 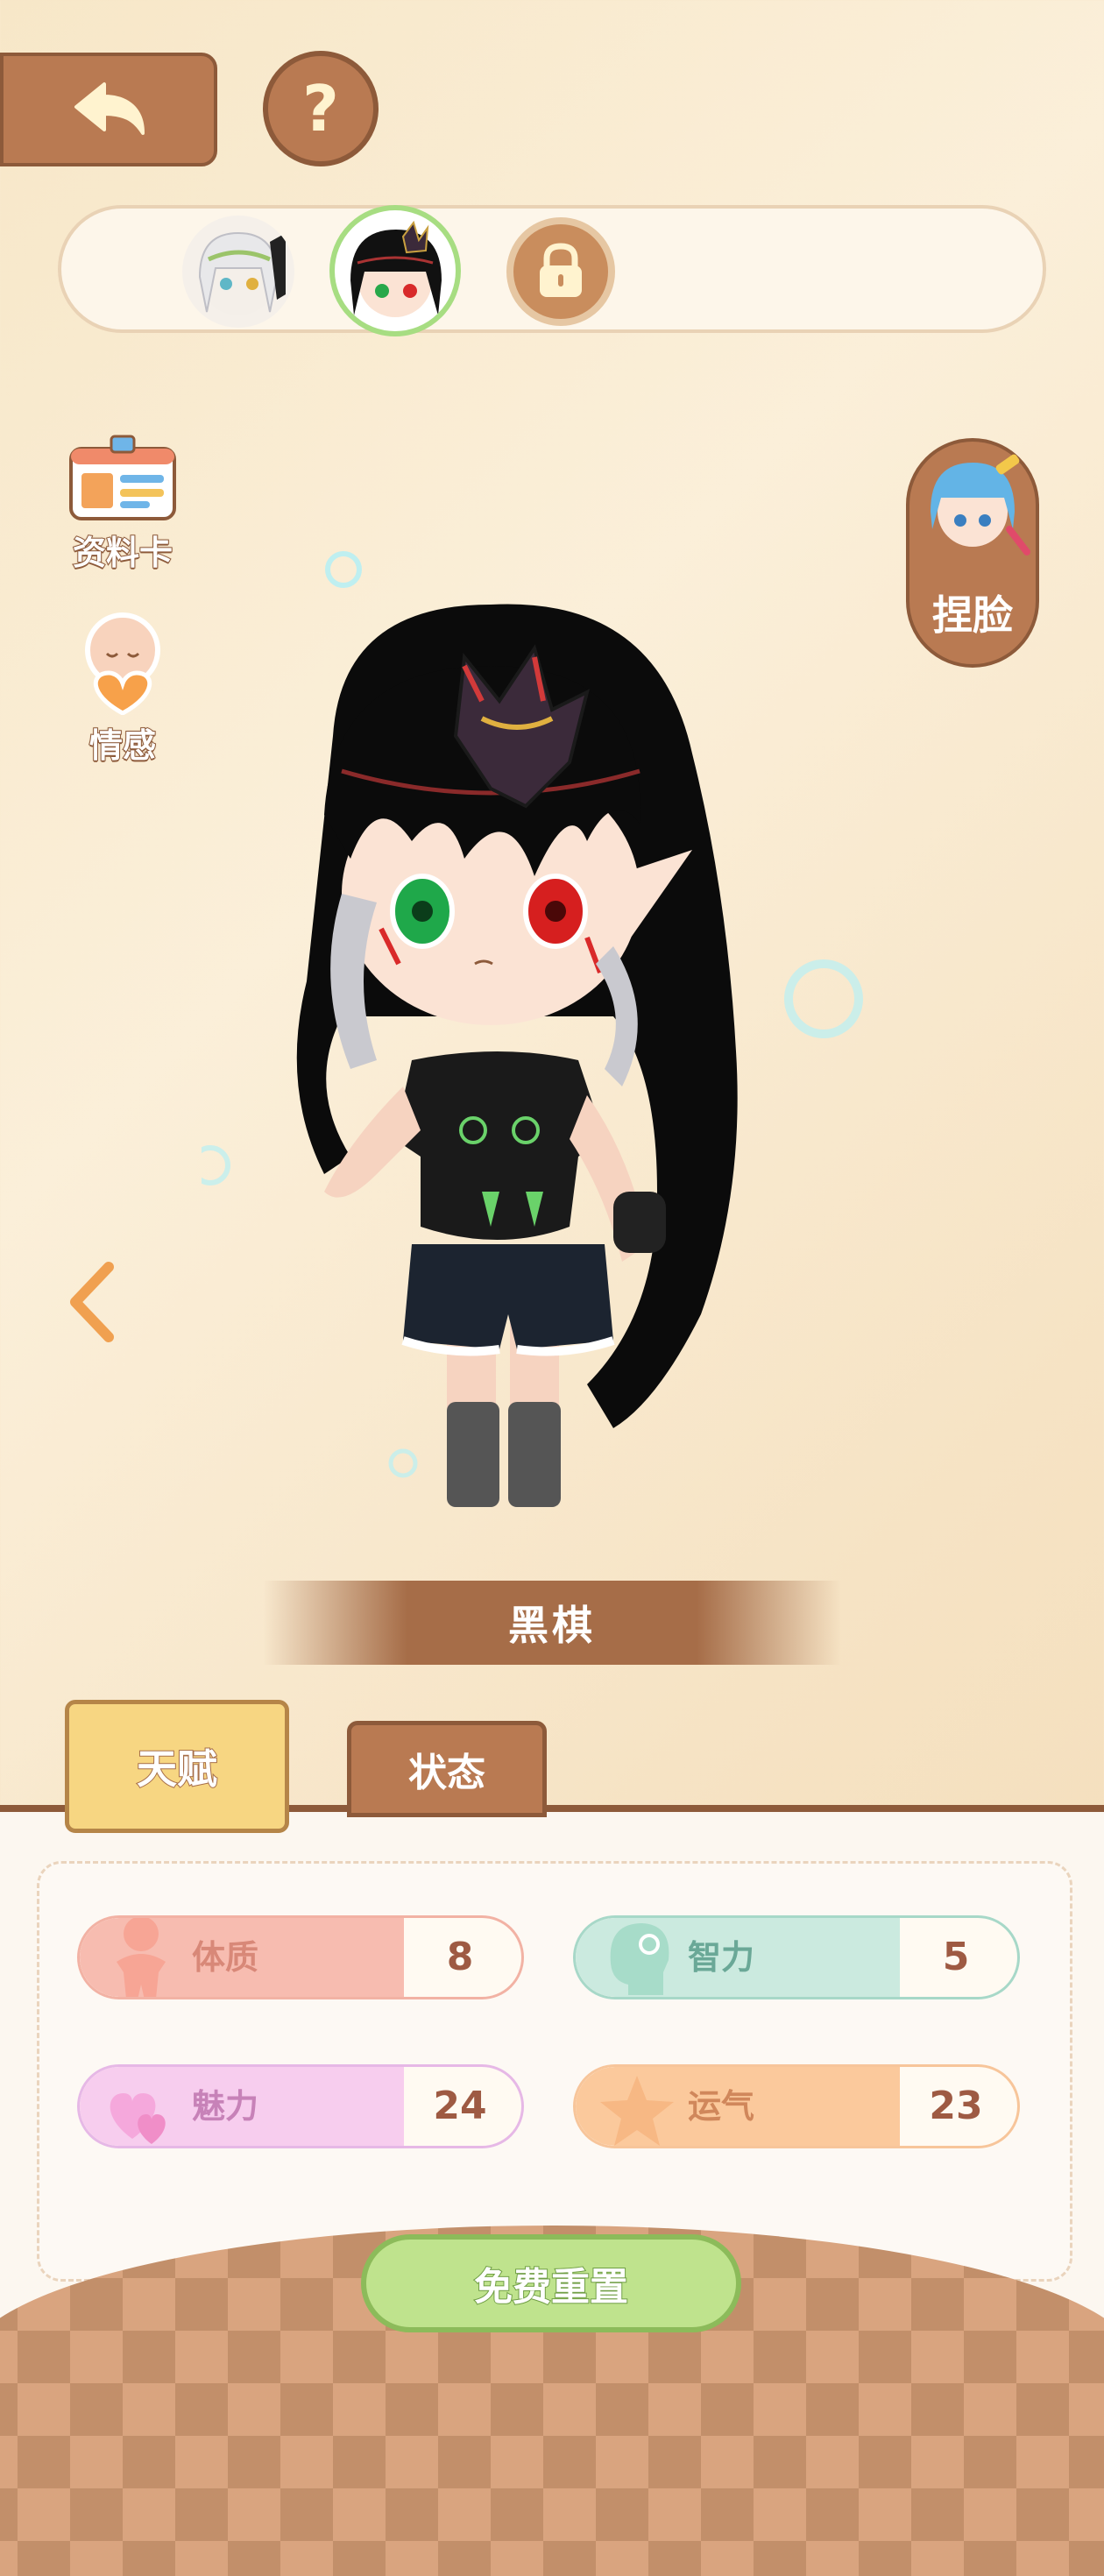 I want to click on emotion-button: 情感, so click(x=122, y=688).